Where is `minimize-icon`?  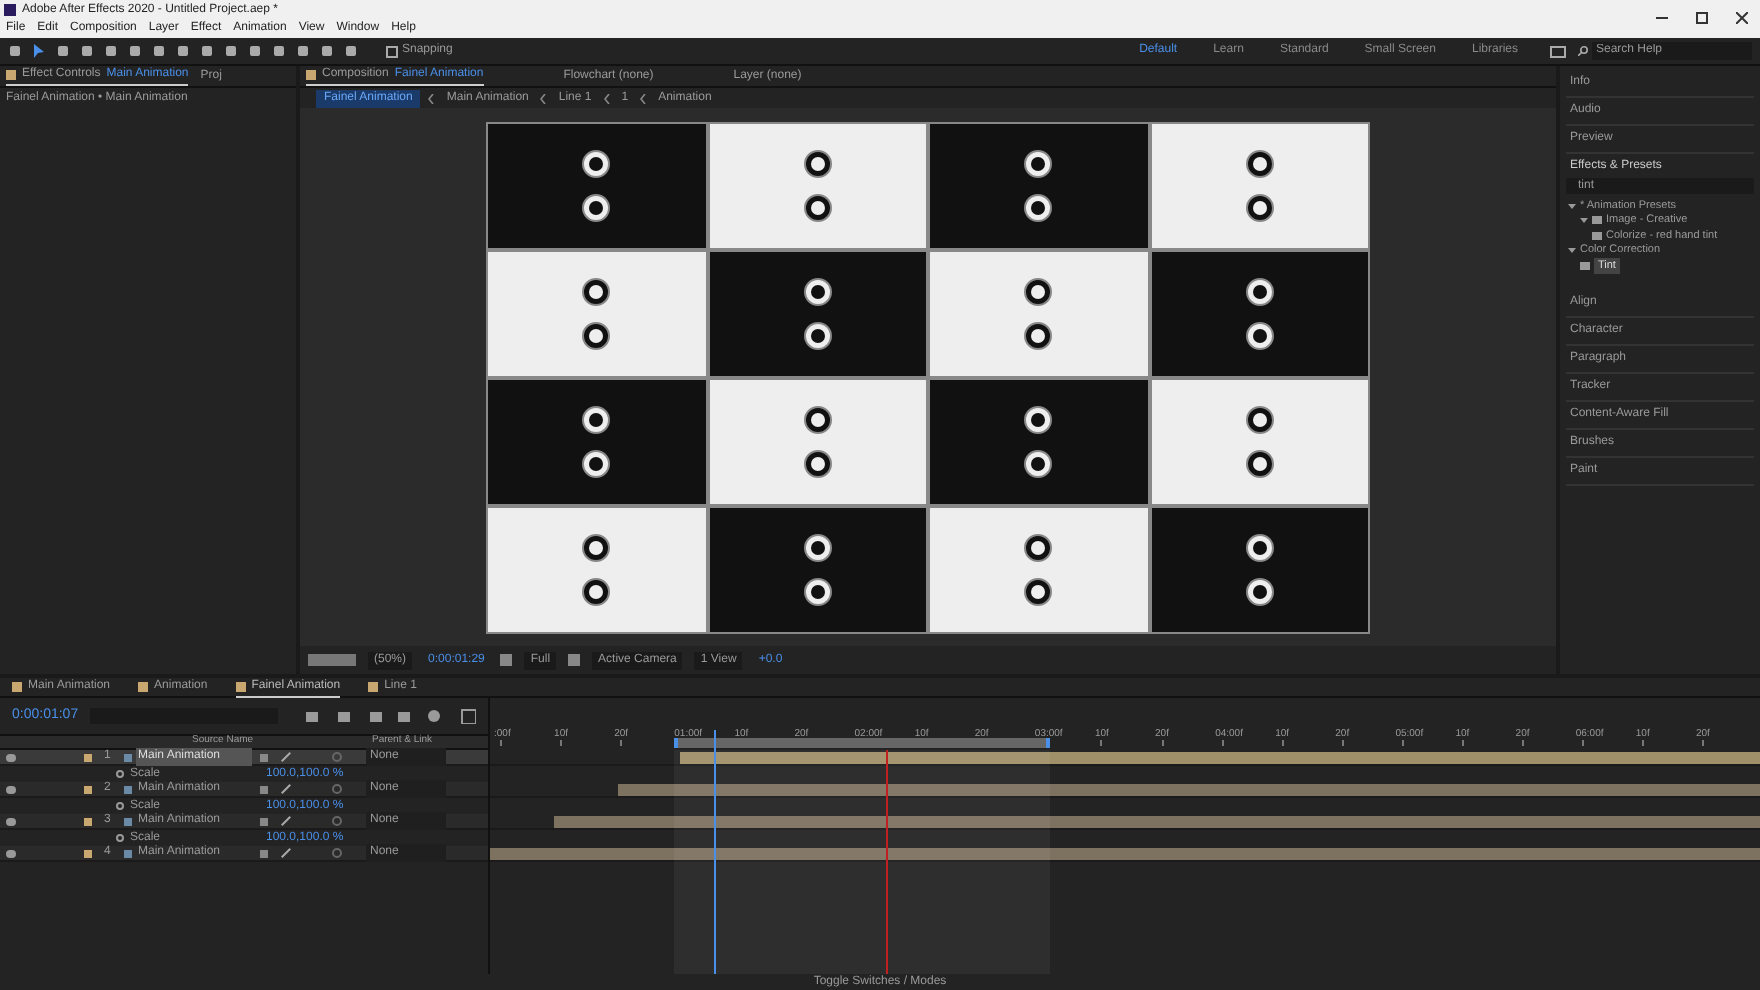 minimize-icon is located at coordinates (1662, 18).